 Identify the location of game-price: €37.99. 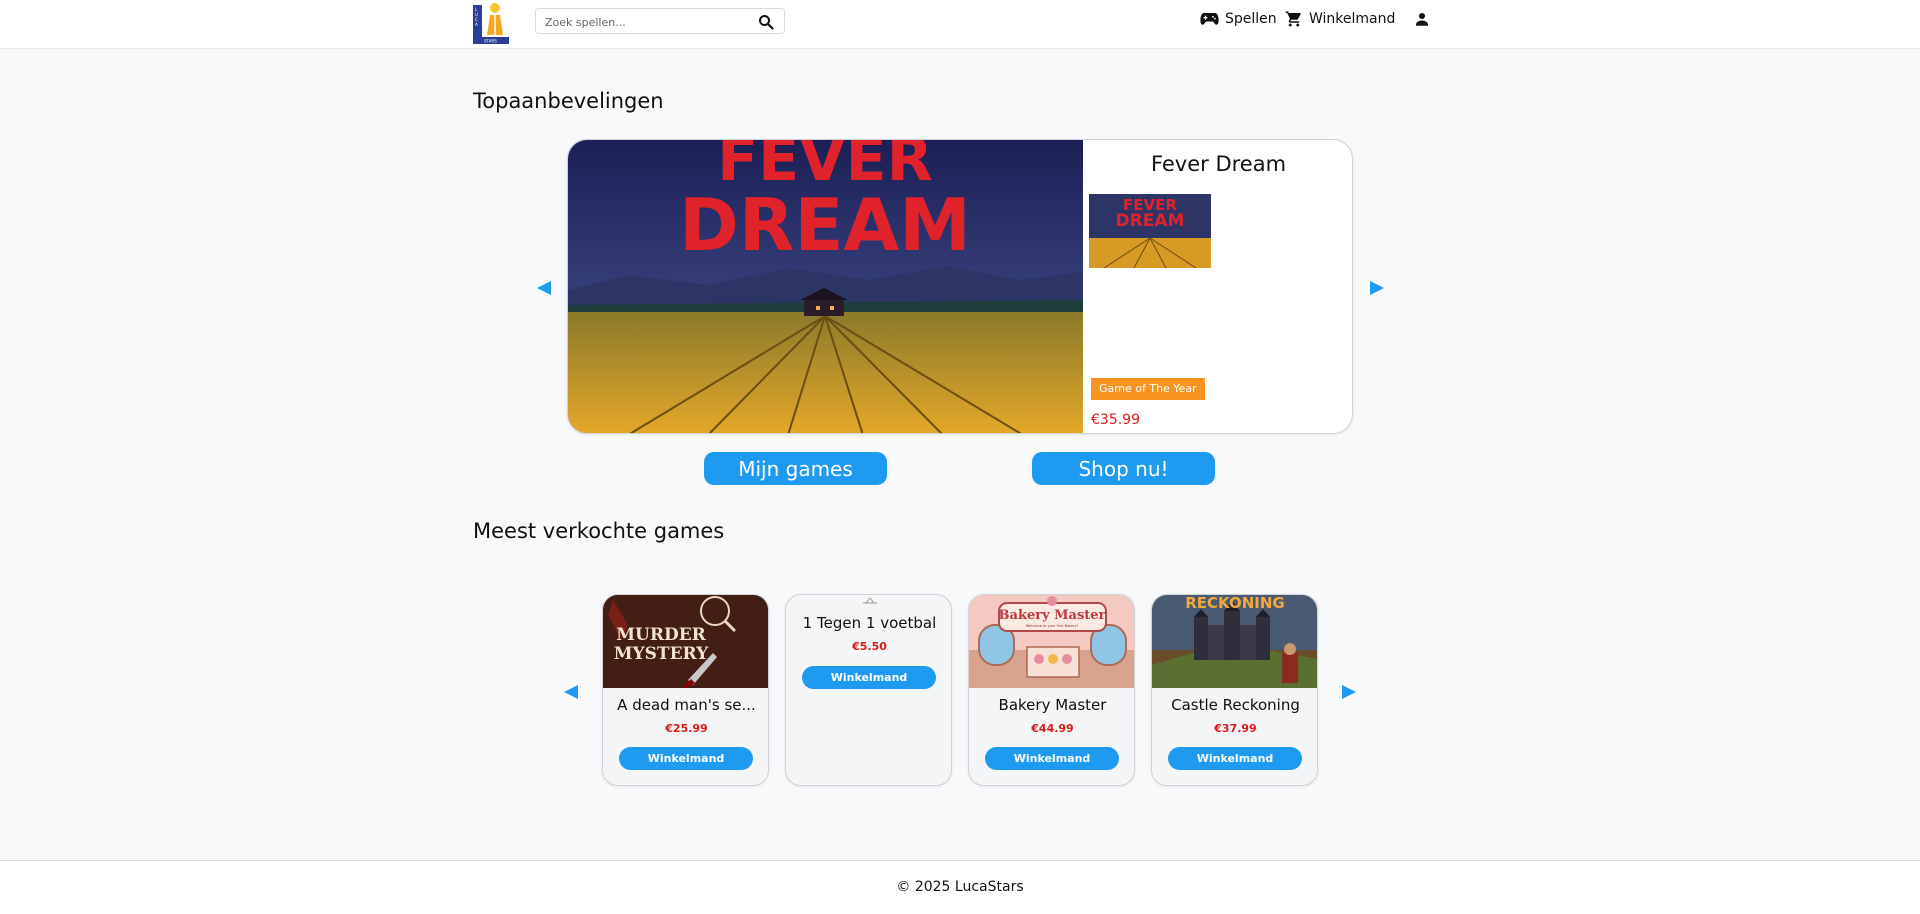
(1235, 728).